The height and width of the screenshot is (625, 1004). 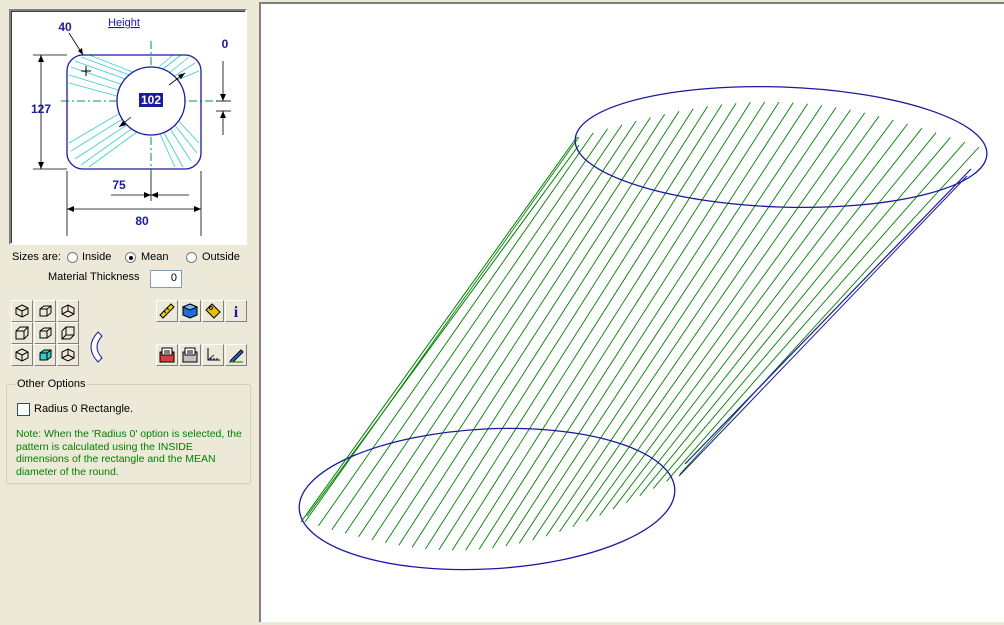 I want to click on view-iso-8-button, so click(x=45, y=355).